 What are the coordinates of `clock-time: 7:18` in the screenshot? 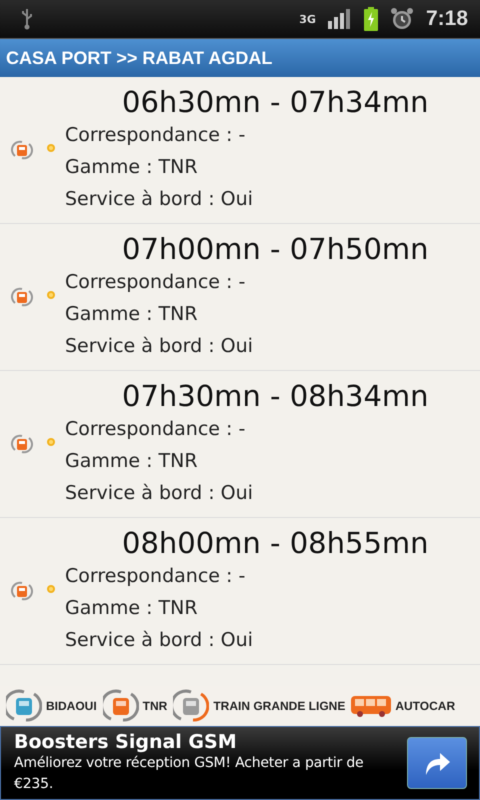 It's located at (447, 19).